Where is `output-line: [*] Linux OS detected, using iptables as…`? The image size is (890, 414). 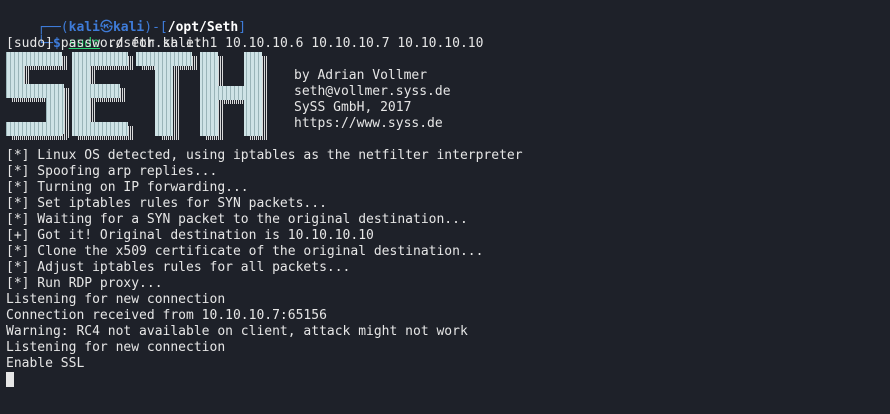
output-line: [*] Linux OS detected, using iptables as… is located at coordinates (264, 155).